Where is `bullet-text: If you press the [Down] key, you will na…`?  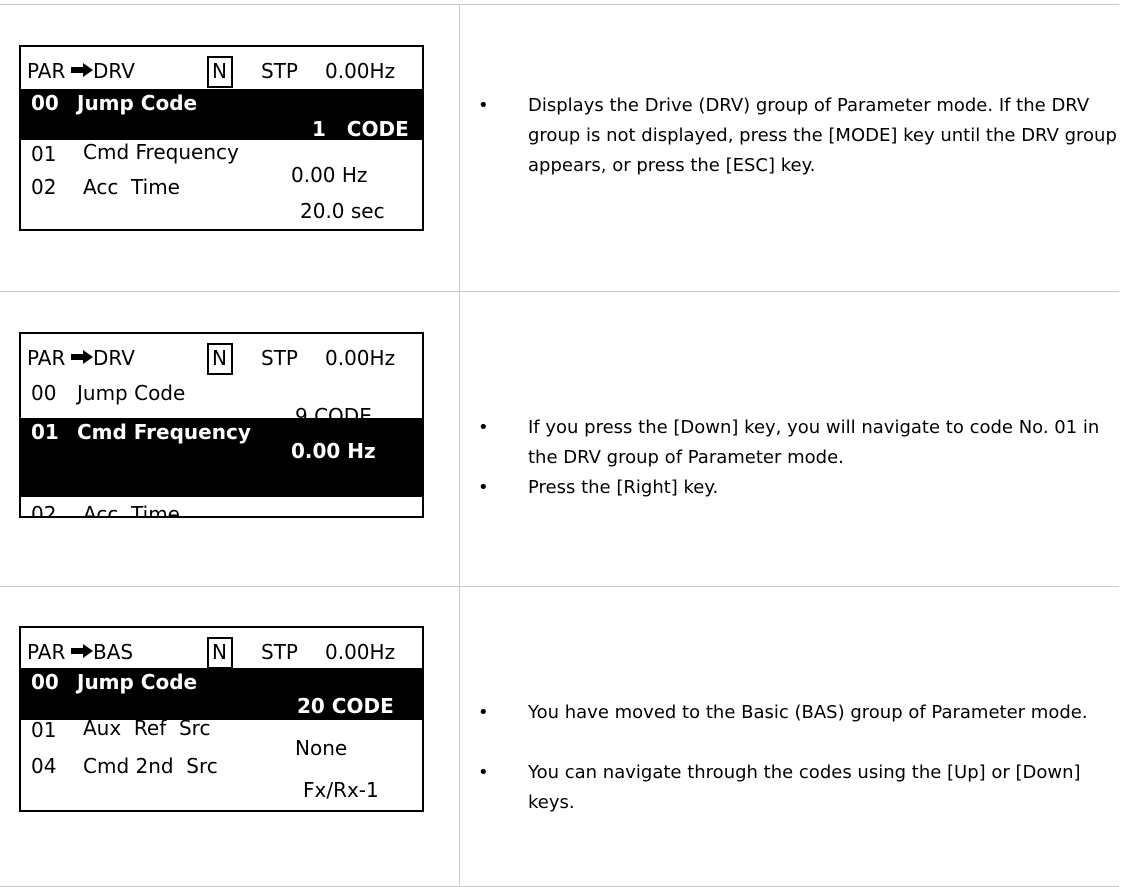
bullet-text: If you press the [Down] key, you will na… is located at coordinates (814, 442).